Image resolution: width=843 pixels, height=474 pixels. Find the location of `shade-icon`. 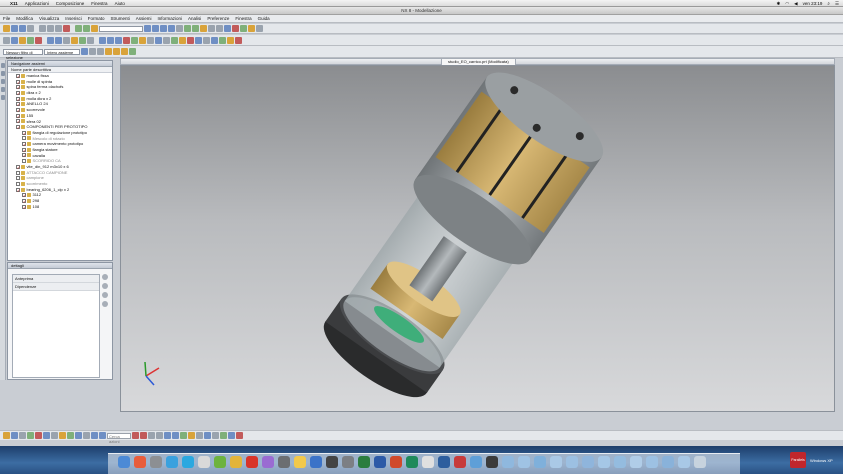

shade-icon is located at coordinates (187, 28).